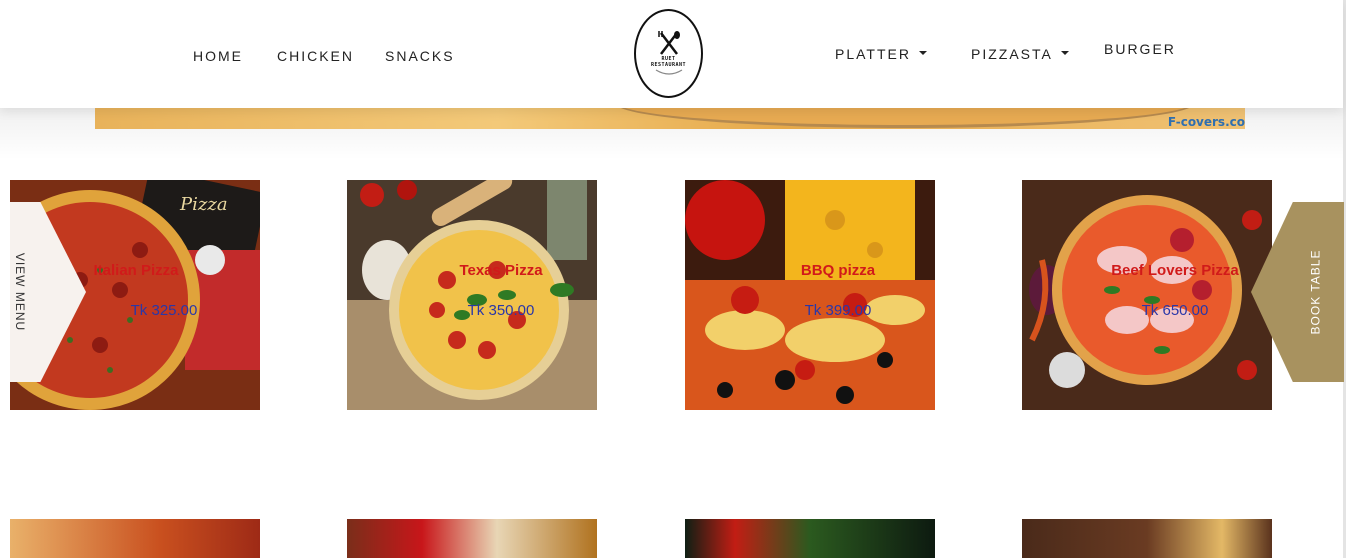  What do you see at coordinates (420, 56) in the screenshot?
I see `nav-snacks: SNACKS` at bounding box center [420, 56].